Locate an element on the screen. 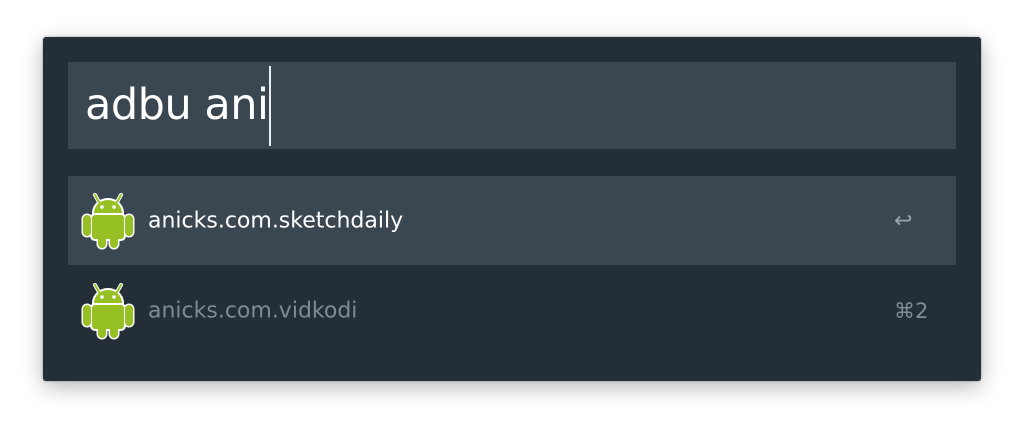  result-title: anicks.com.sketchdaily is located at coordinates (276, 220).